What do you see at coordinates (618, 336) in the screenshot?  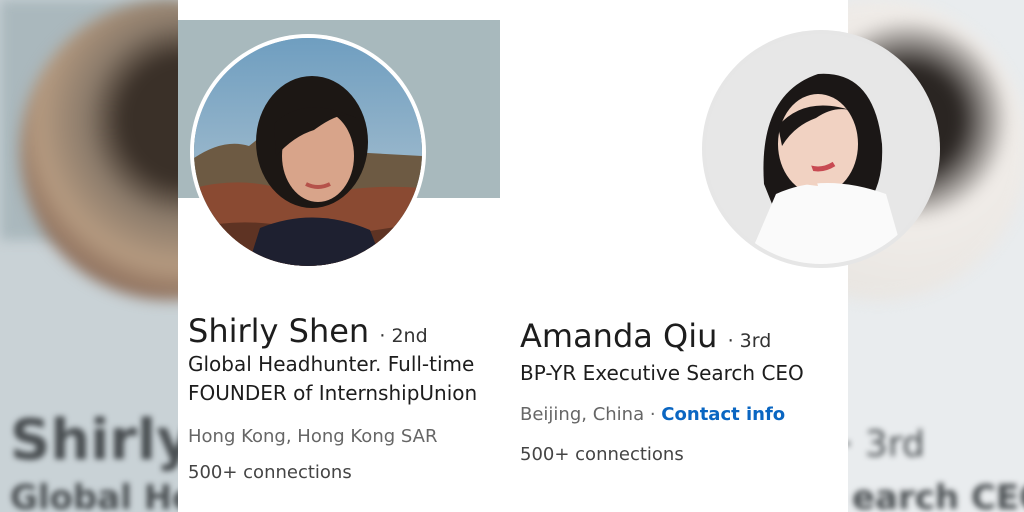 I see `profile-name-text: Amanda Qiu` at bounding box center [618, 336].